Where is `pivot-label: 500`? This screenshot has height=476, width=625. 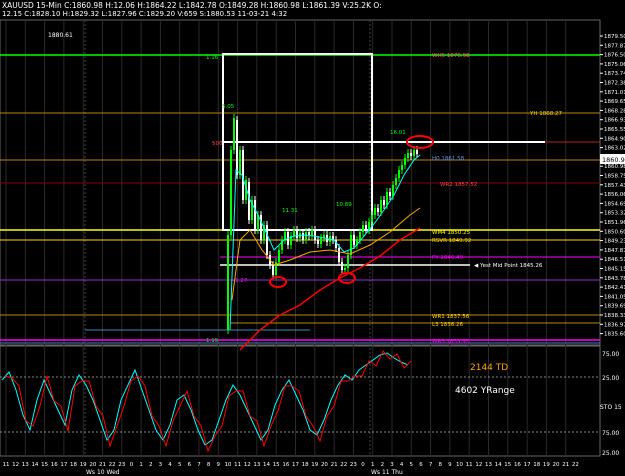 pivot-label: 500 is located at coordinates (217, 144).